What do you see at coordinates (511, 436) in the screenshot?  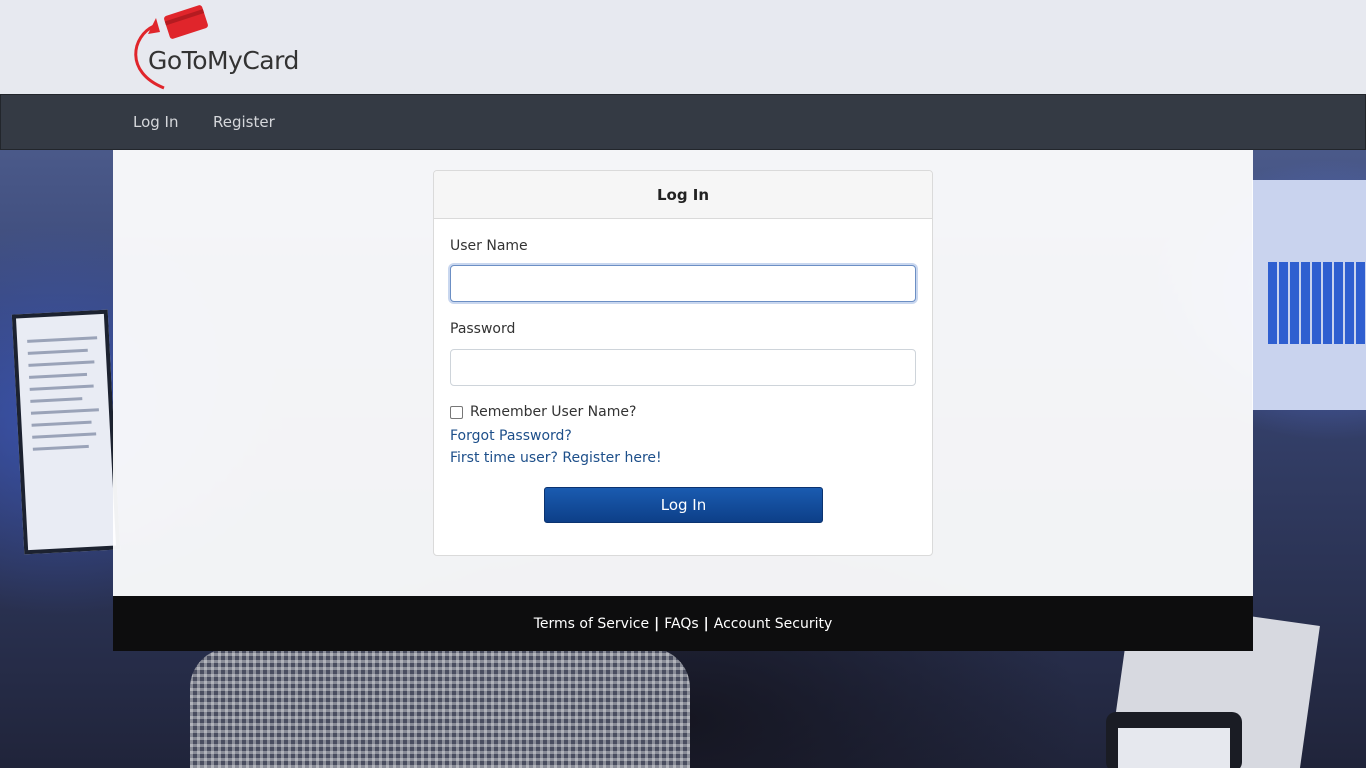 I see `forgot-password-link: Forgot Password?` at bounding box center [511, 436].